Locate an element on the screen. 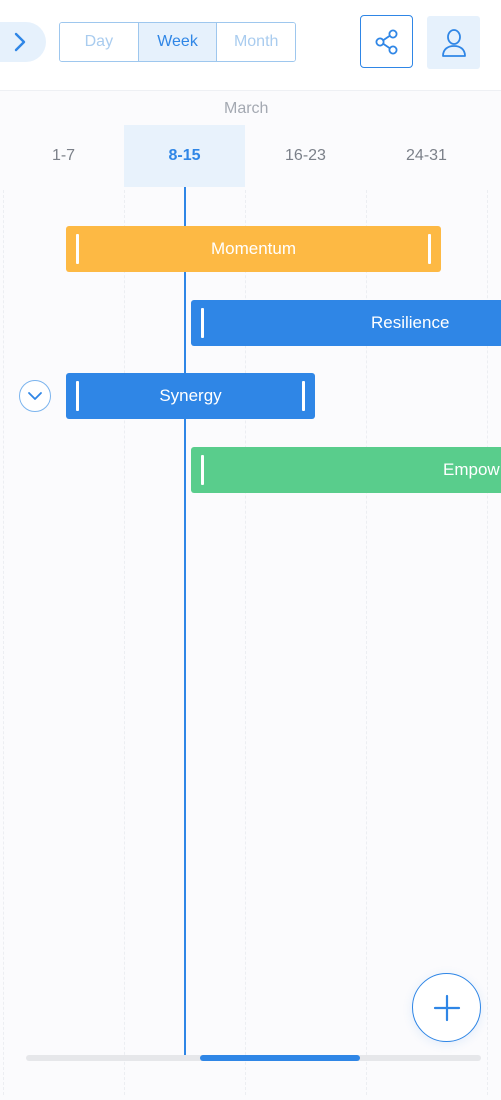 The width and height of the screenshot is (501, 1100). today-marker-line is located at coordinates (185, 622).